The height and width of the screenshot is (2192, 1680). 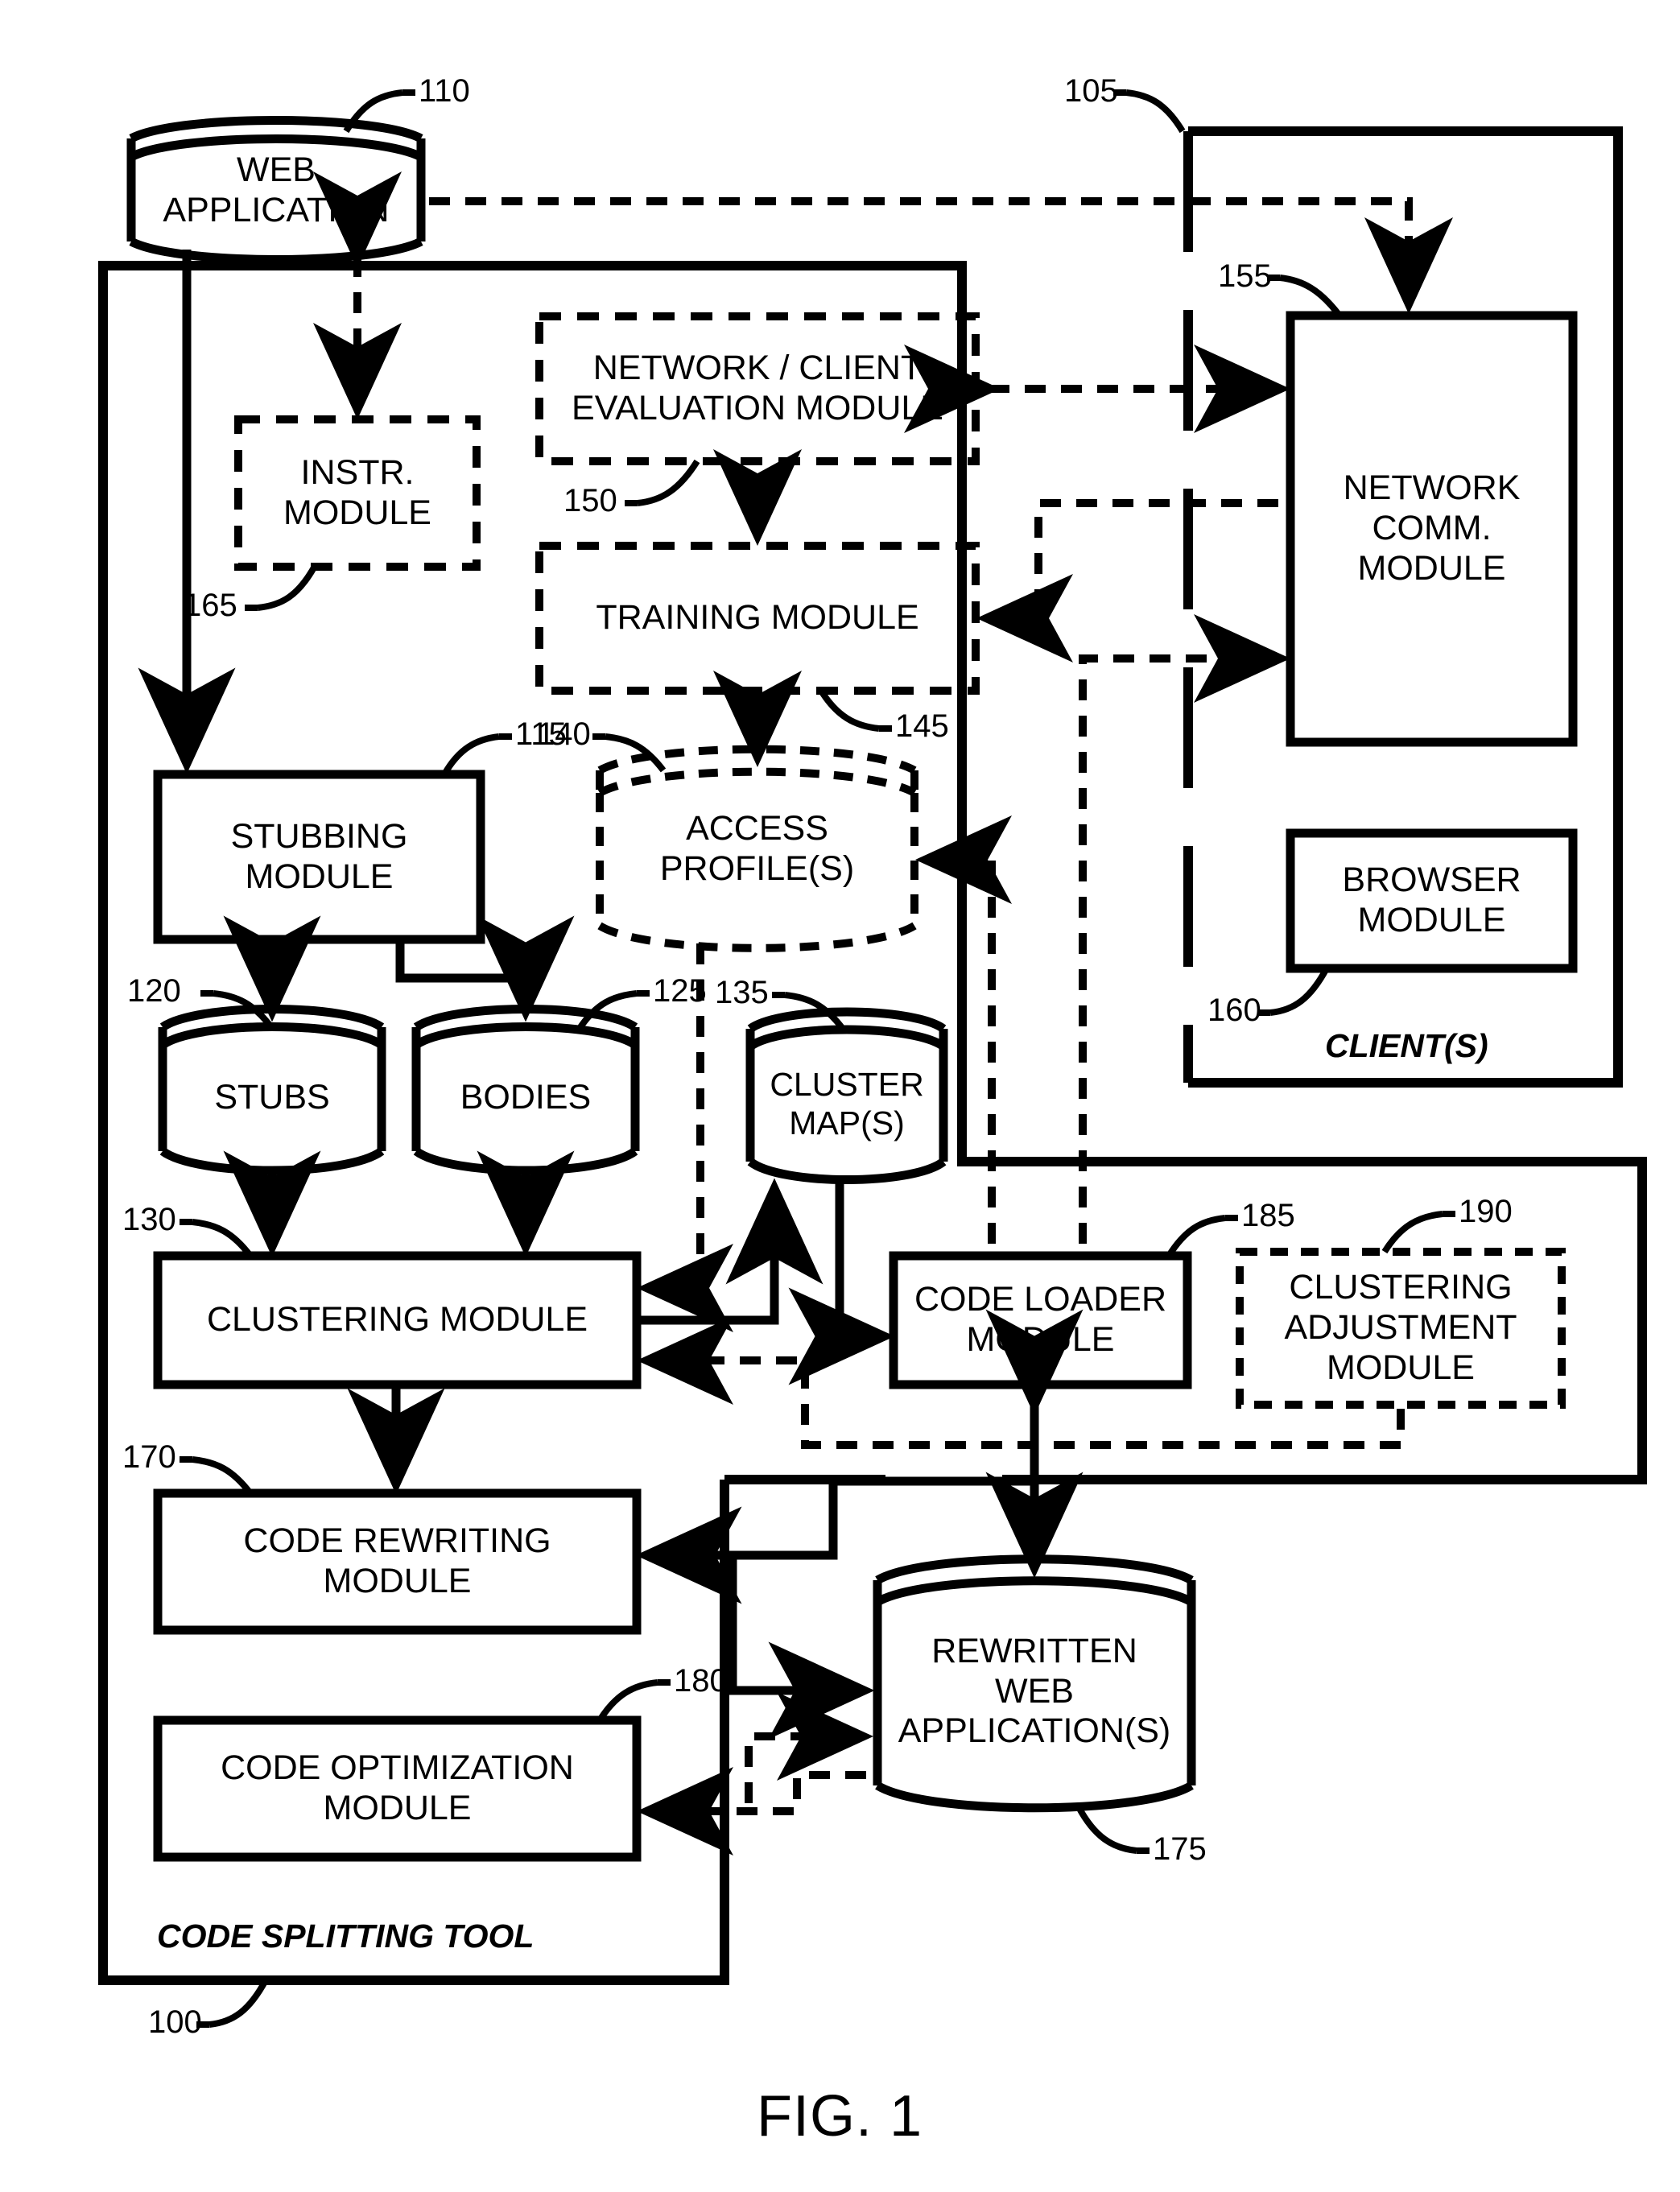 I want to click on shape-network-comm-module, so click(x=1432, y=529).